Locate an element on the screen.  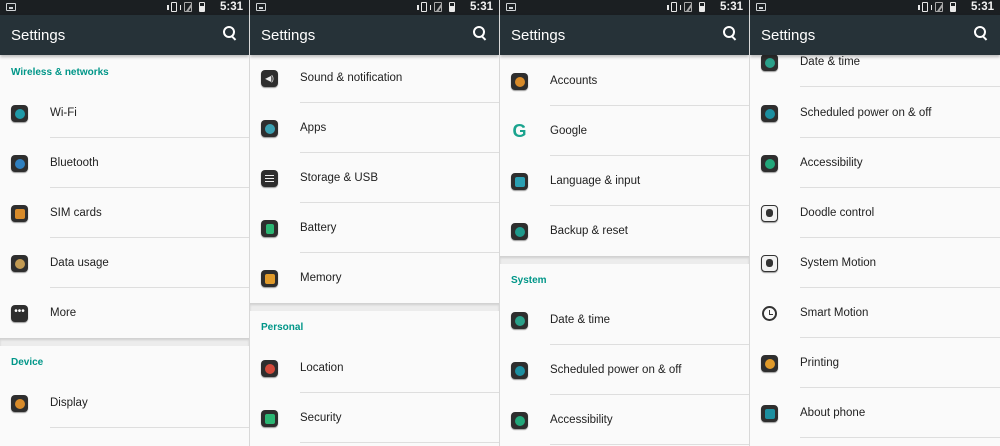
more-dots-icon: ••• is located at coordinates (19, 313).